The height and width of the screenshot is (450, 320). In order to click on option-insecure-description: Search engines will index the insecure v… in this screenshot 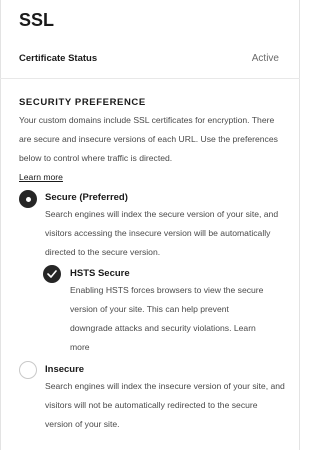, I will do `click(165, 405)`.